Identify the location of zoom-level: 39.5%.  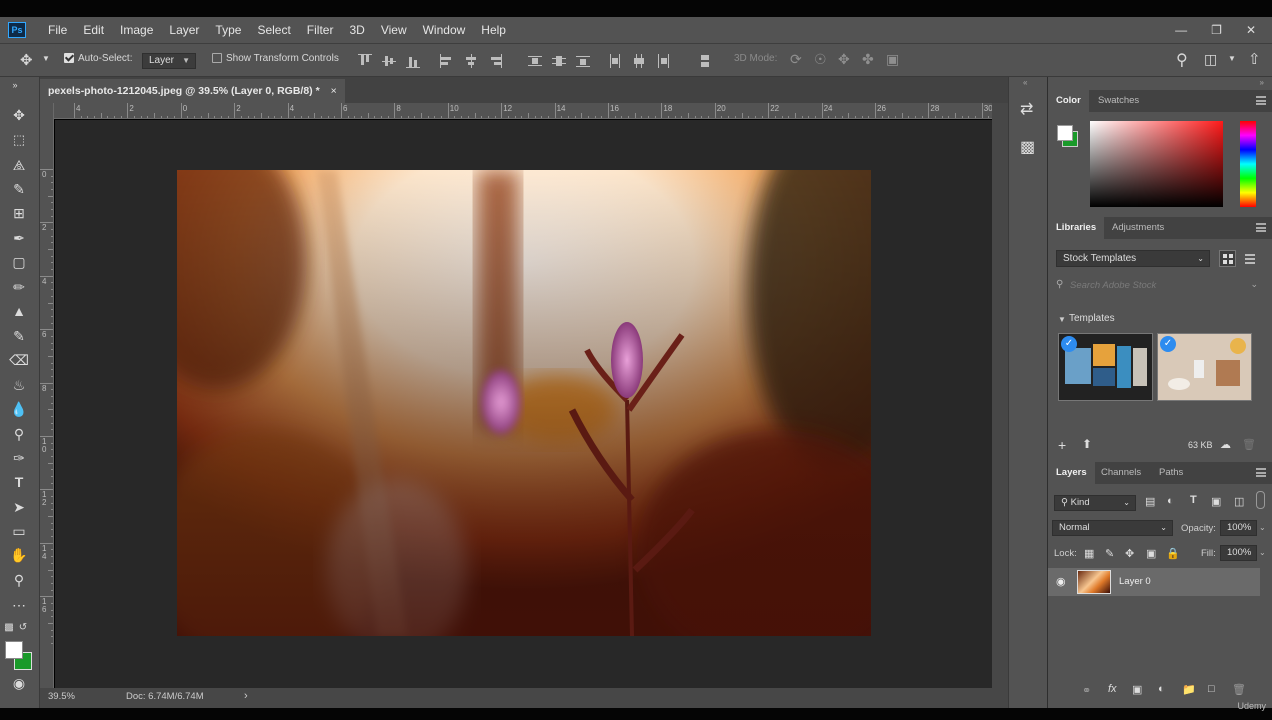
(61, 696).